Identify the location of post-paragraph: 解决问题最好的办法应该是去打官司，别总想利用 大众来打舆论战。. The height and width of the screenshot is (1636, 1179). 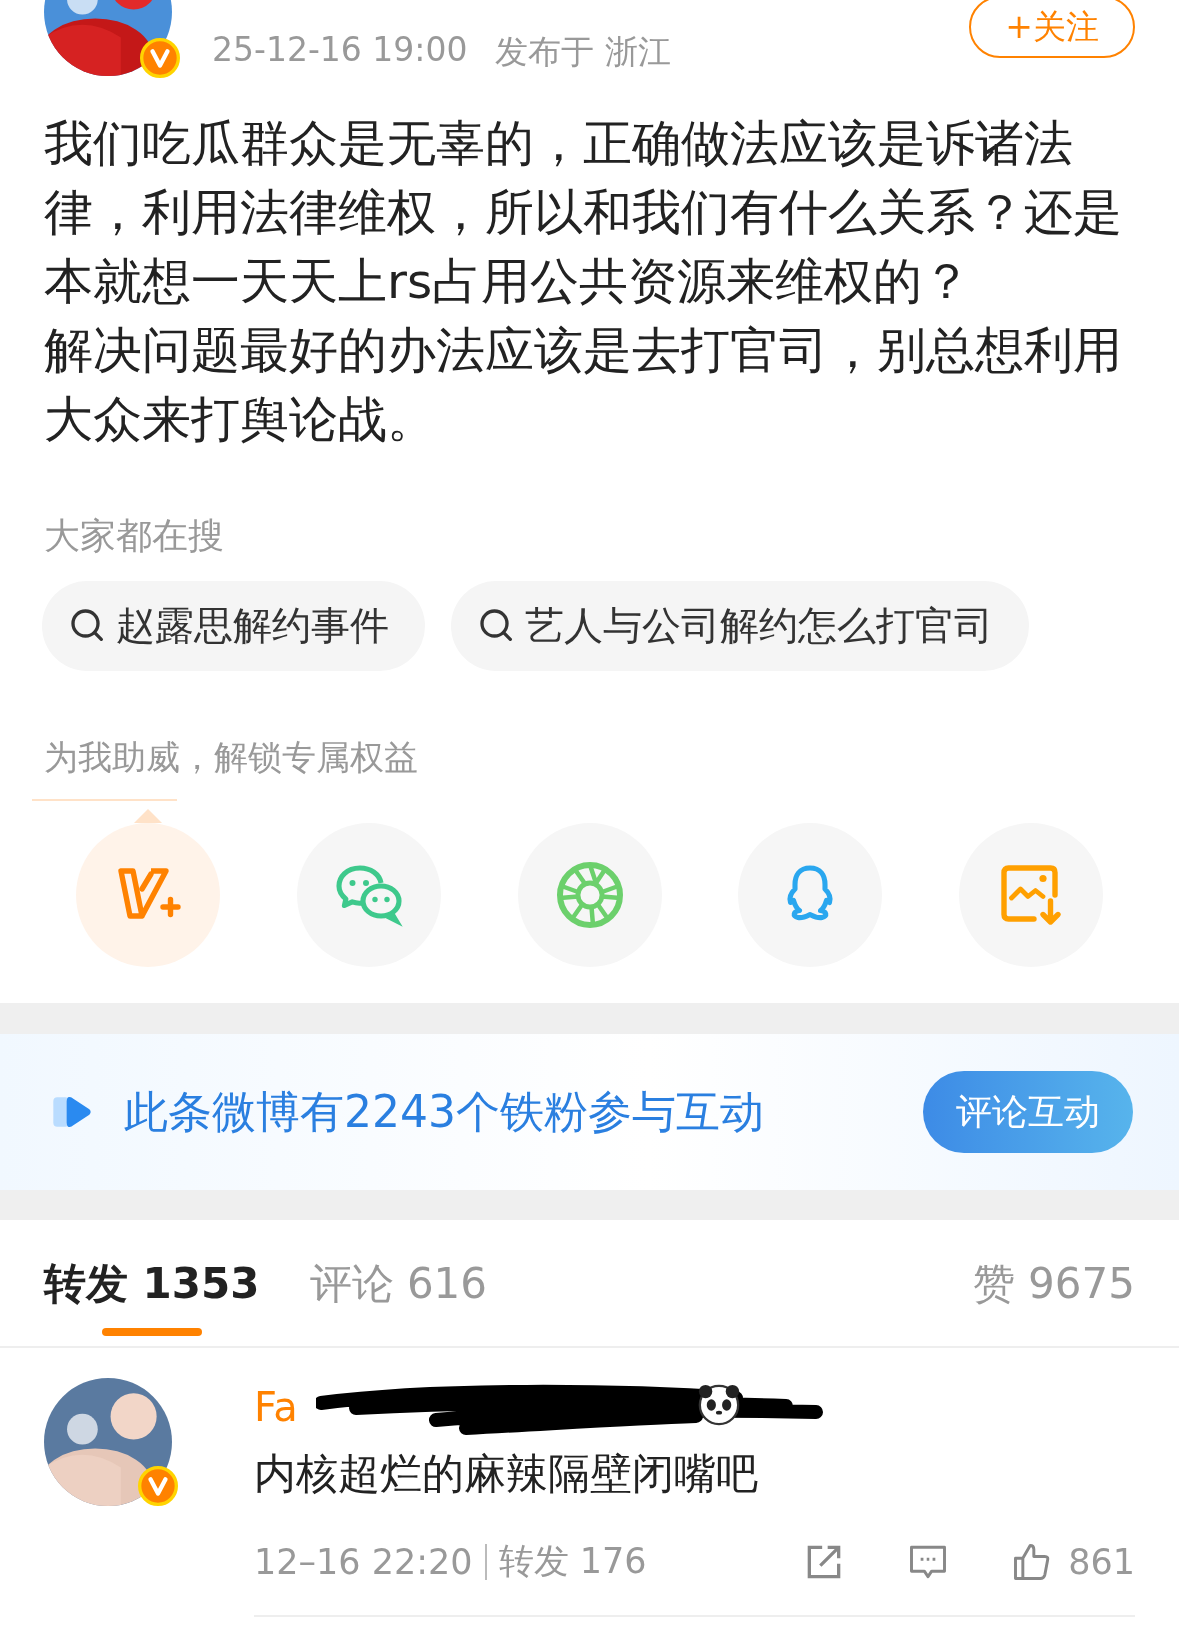
(583, 385).